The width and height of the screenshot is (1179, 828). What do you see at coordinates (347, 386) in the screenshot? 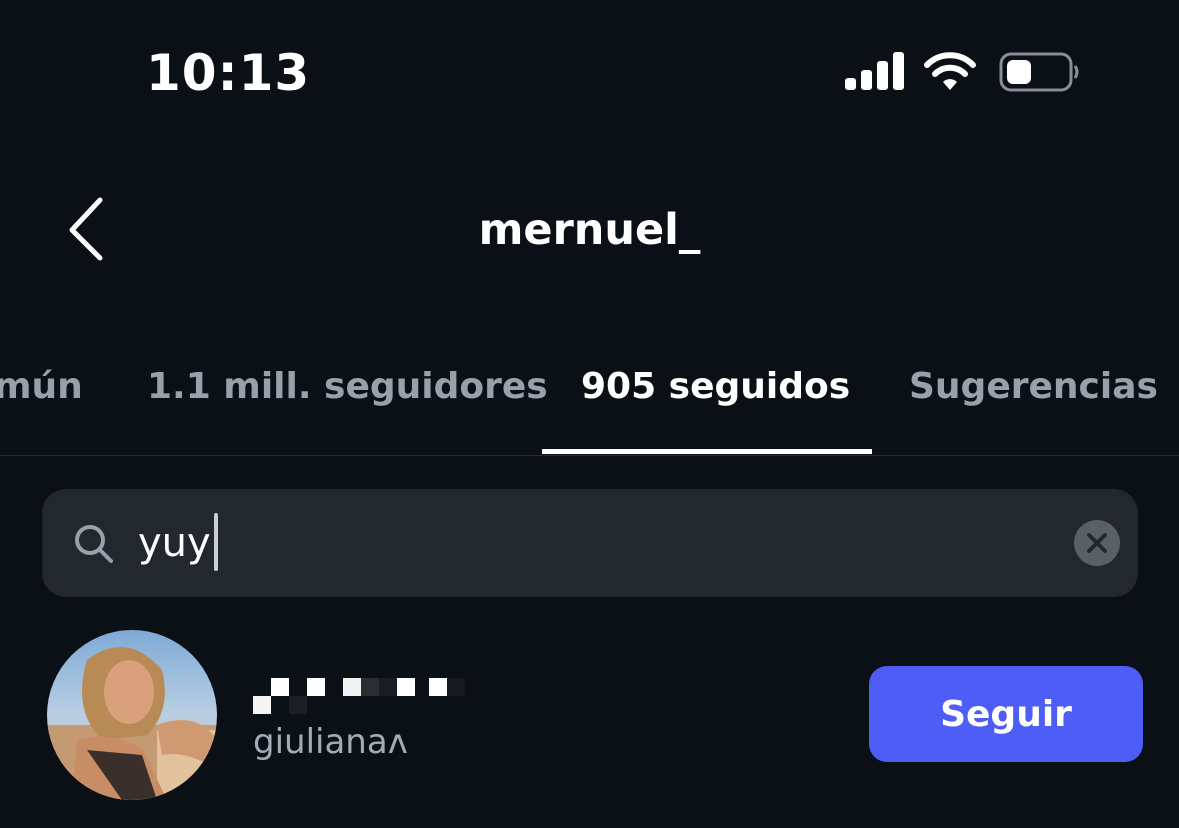
I see `tab-seguidores: 1.1 mill. seguidores` at bounding box center [347, 386].